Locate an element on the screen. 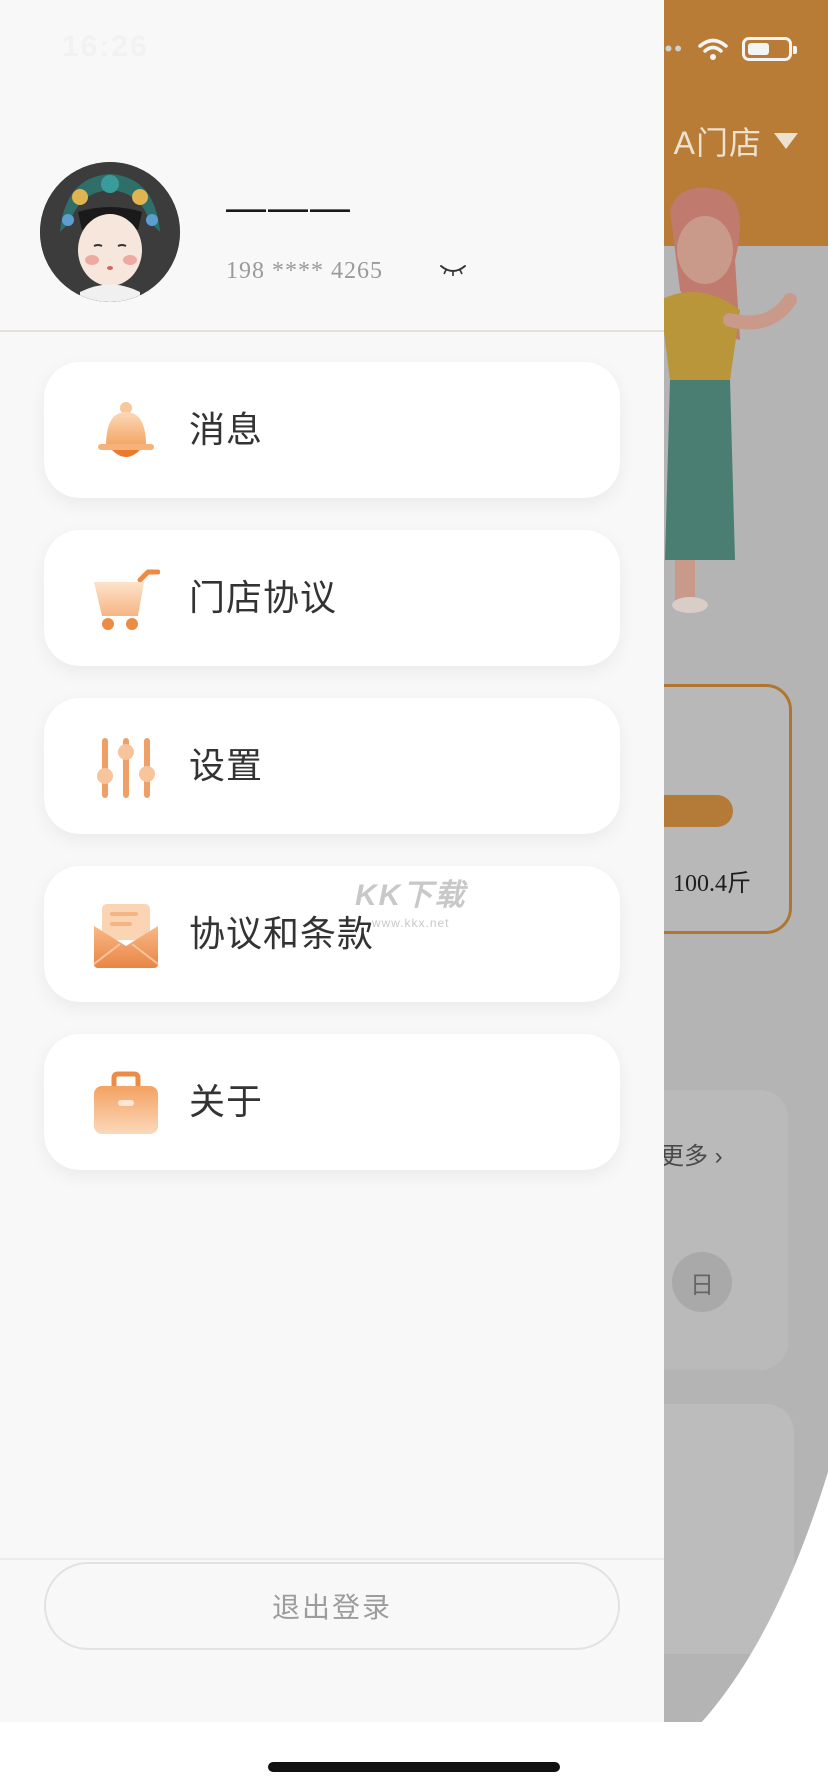 The width and height of the screenshot is (828, 1792). menu-item-store-agreement: 门店协议 is located at coordinates (332, 598).